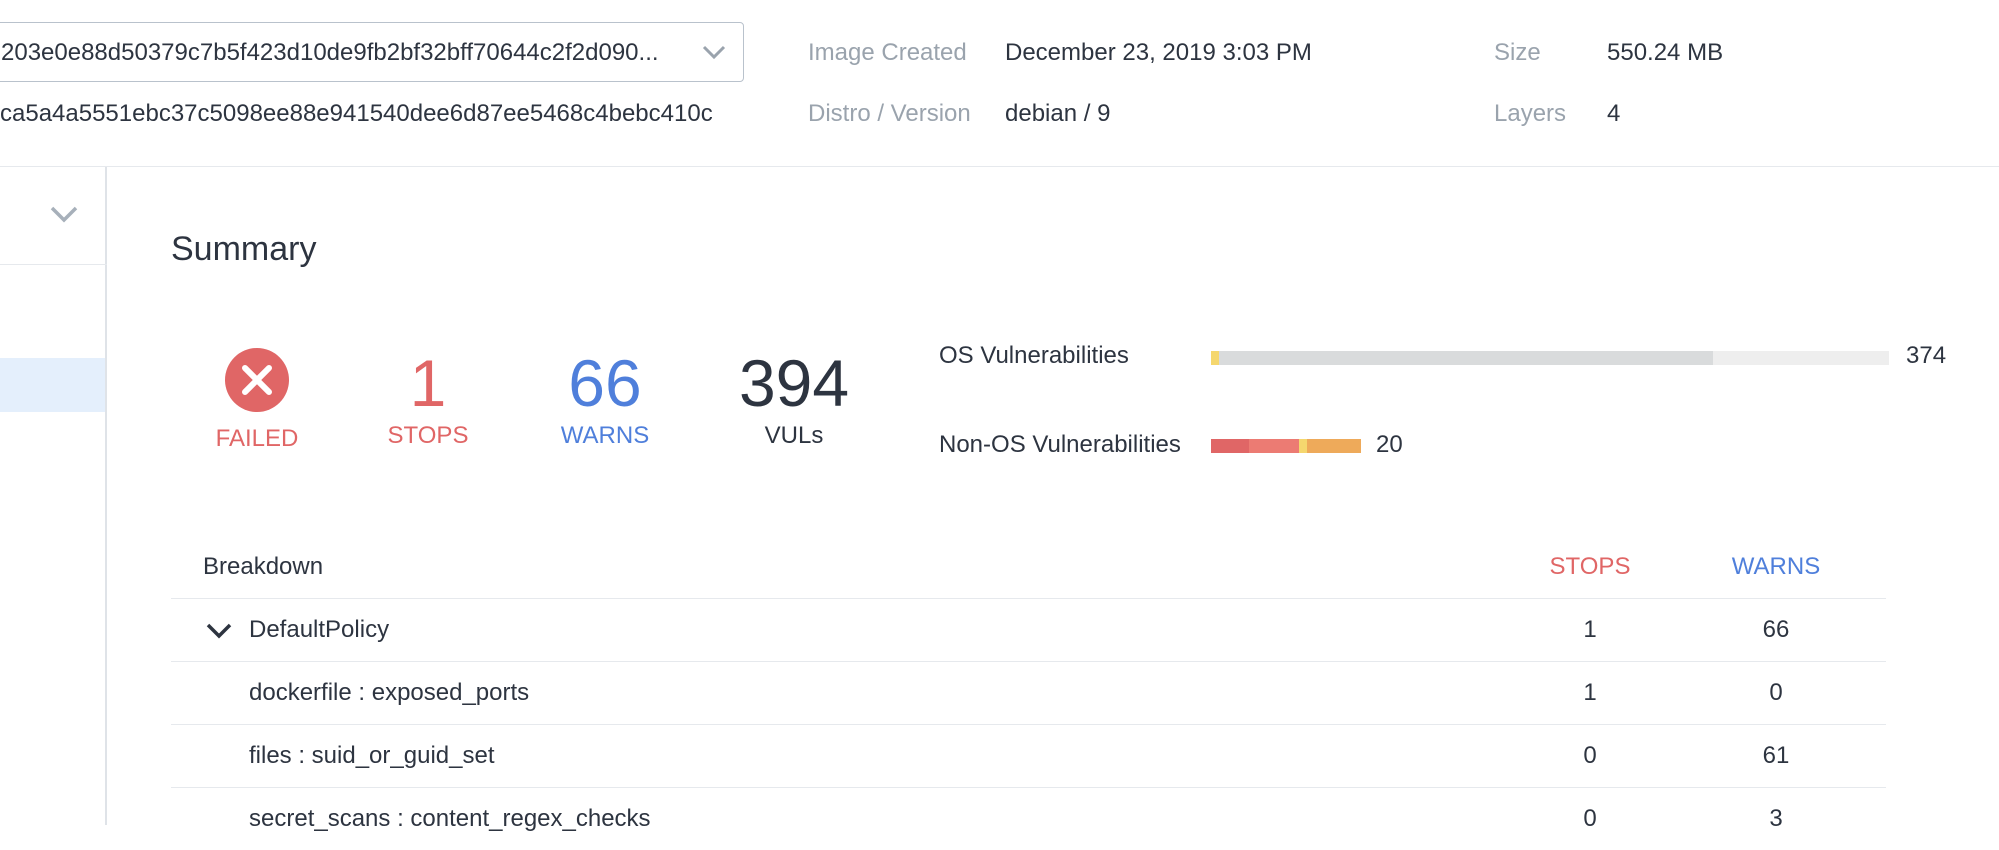  Describe the element at coordinates (428, 435) in the screenshot. I see `stops-label: STOPS` at that location.